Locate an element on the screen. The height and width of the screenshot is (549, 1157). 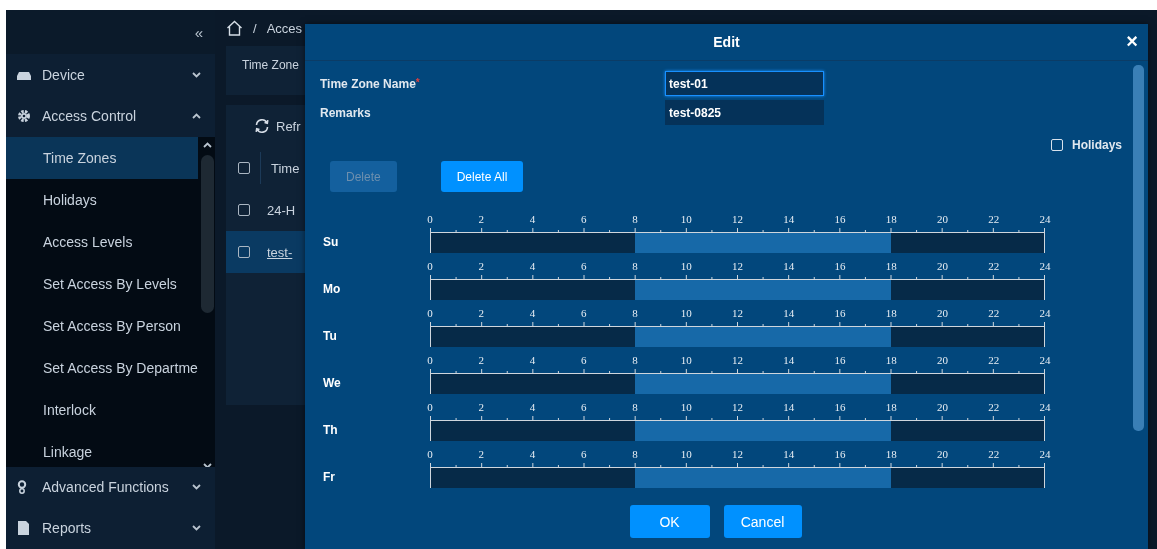
chevron-up-icon is located at coordinates (196, 116).